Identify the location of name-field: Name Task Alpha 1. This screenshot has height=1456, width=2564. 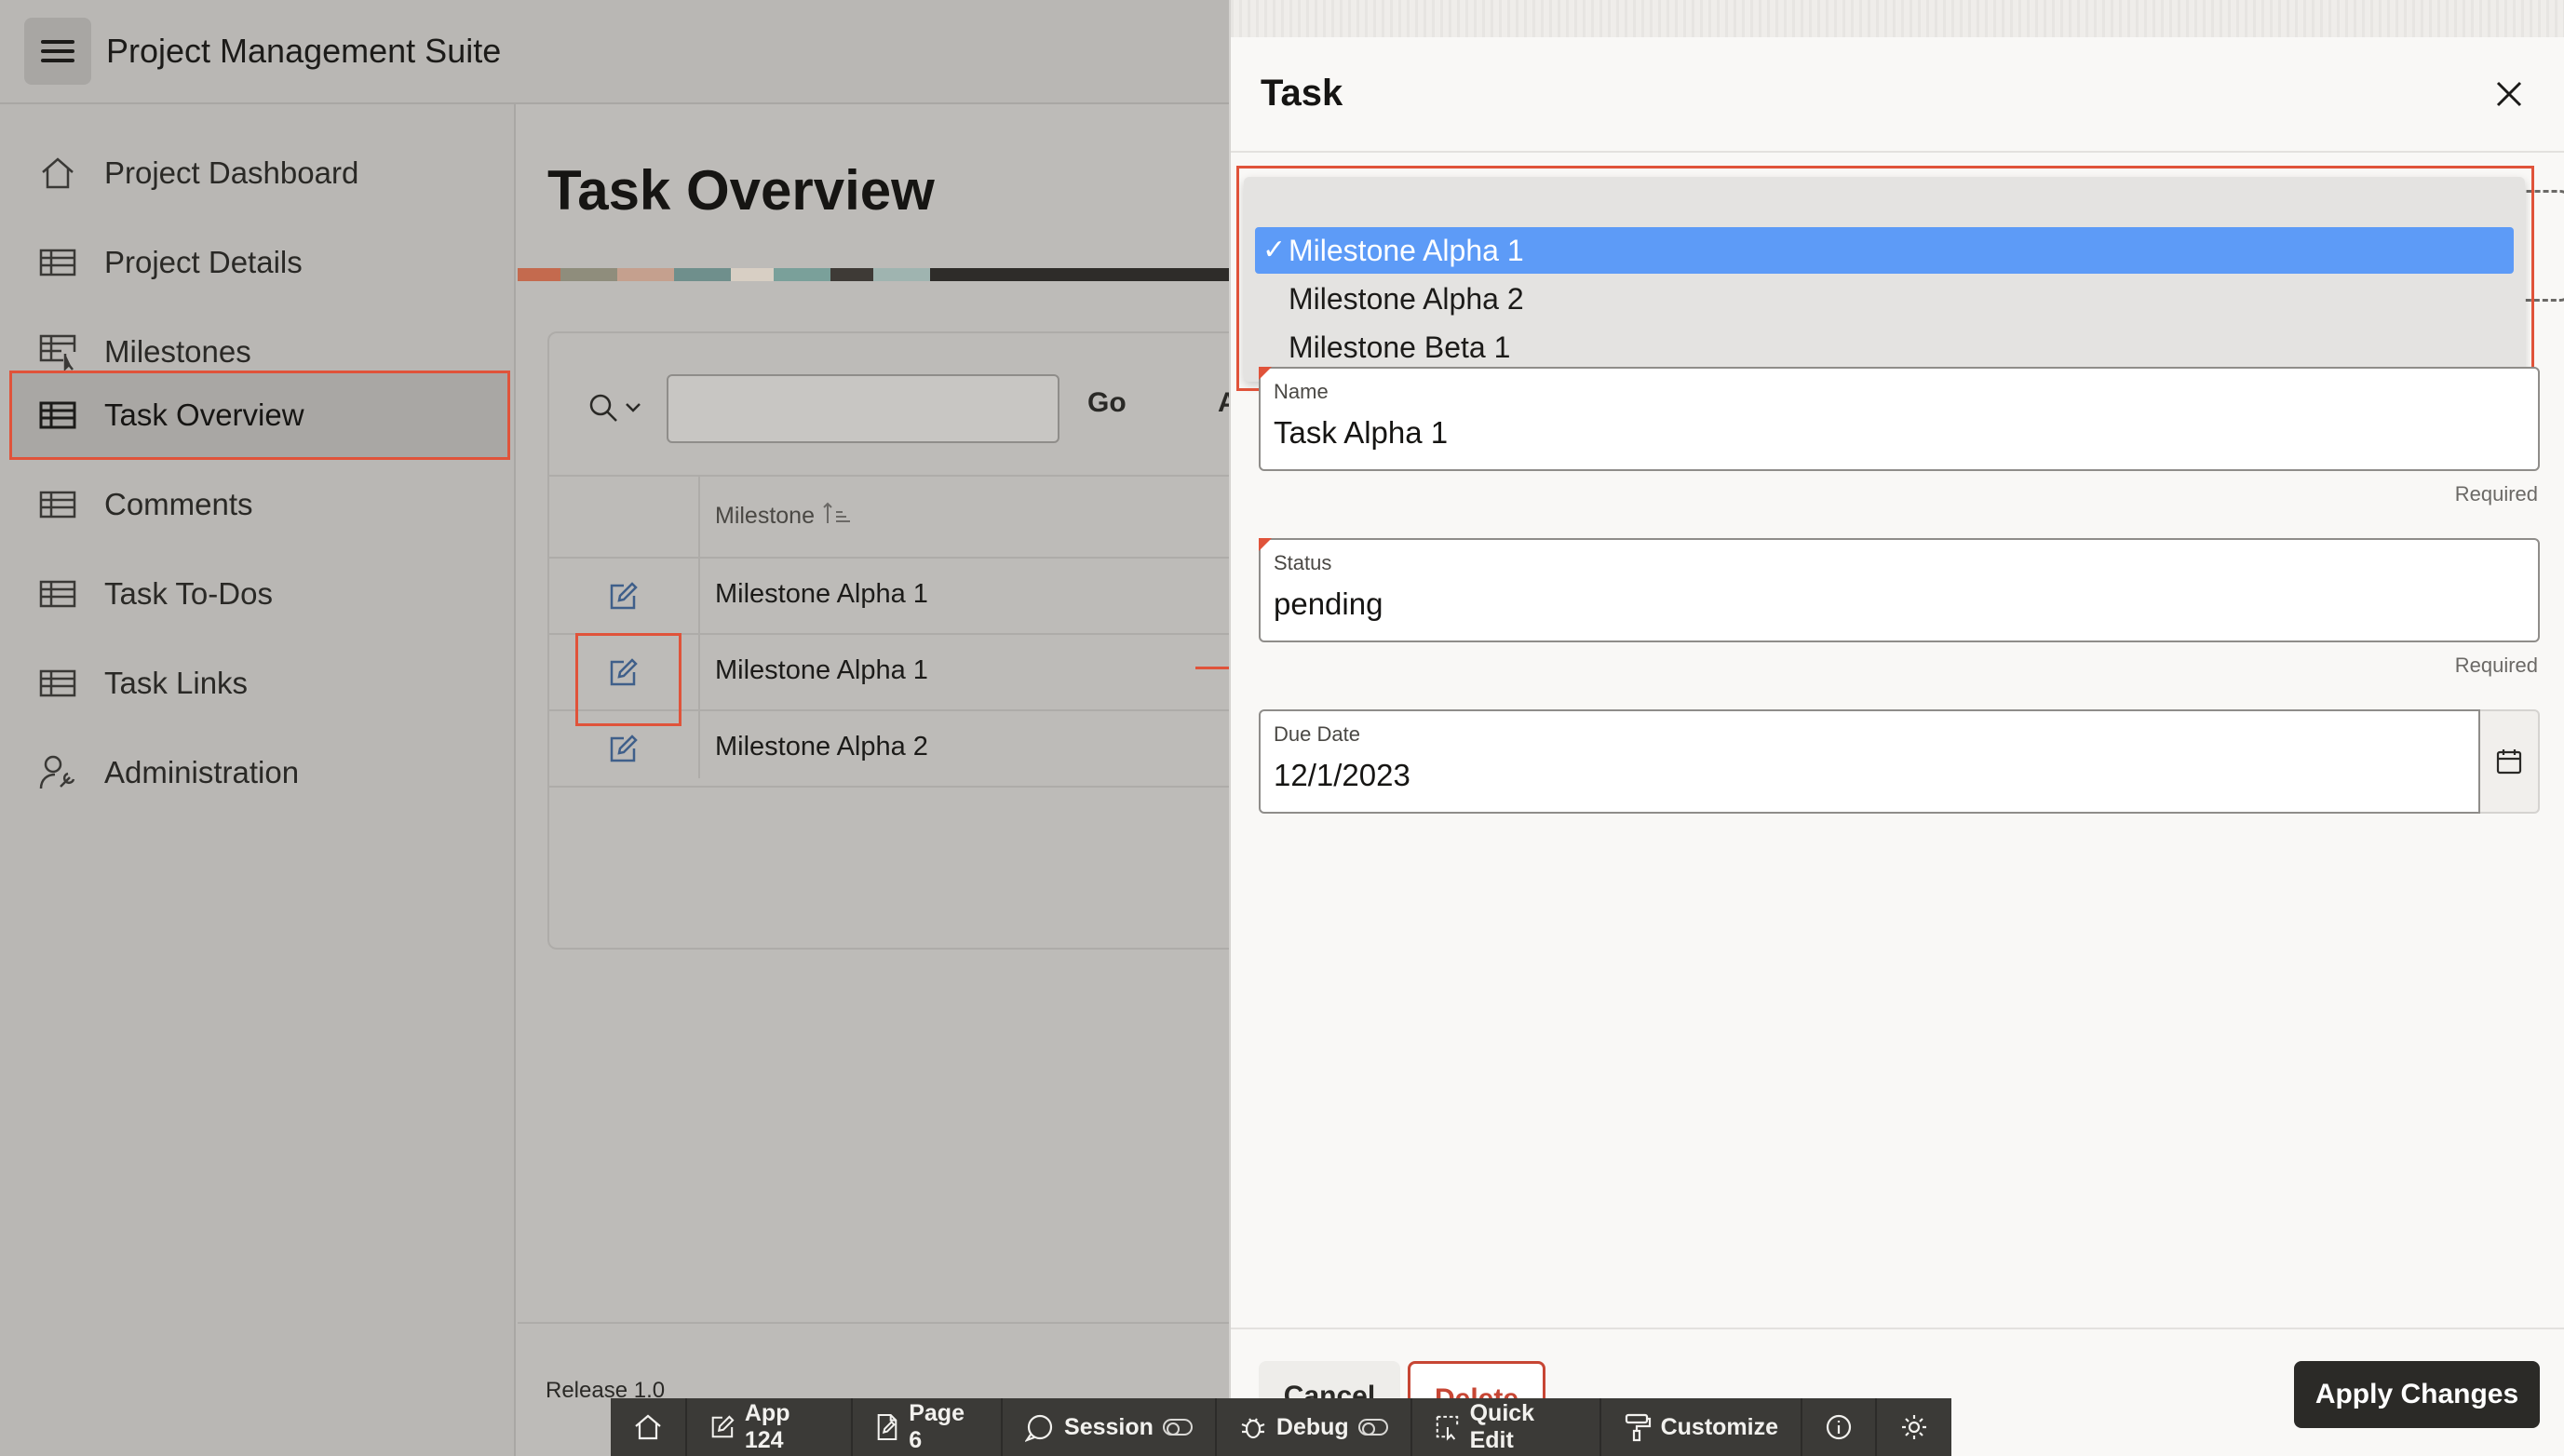
(1899, 419).